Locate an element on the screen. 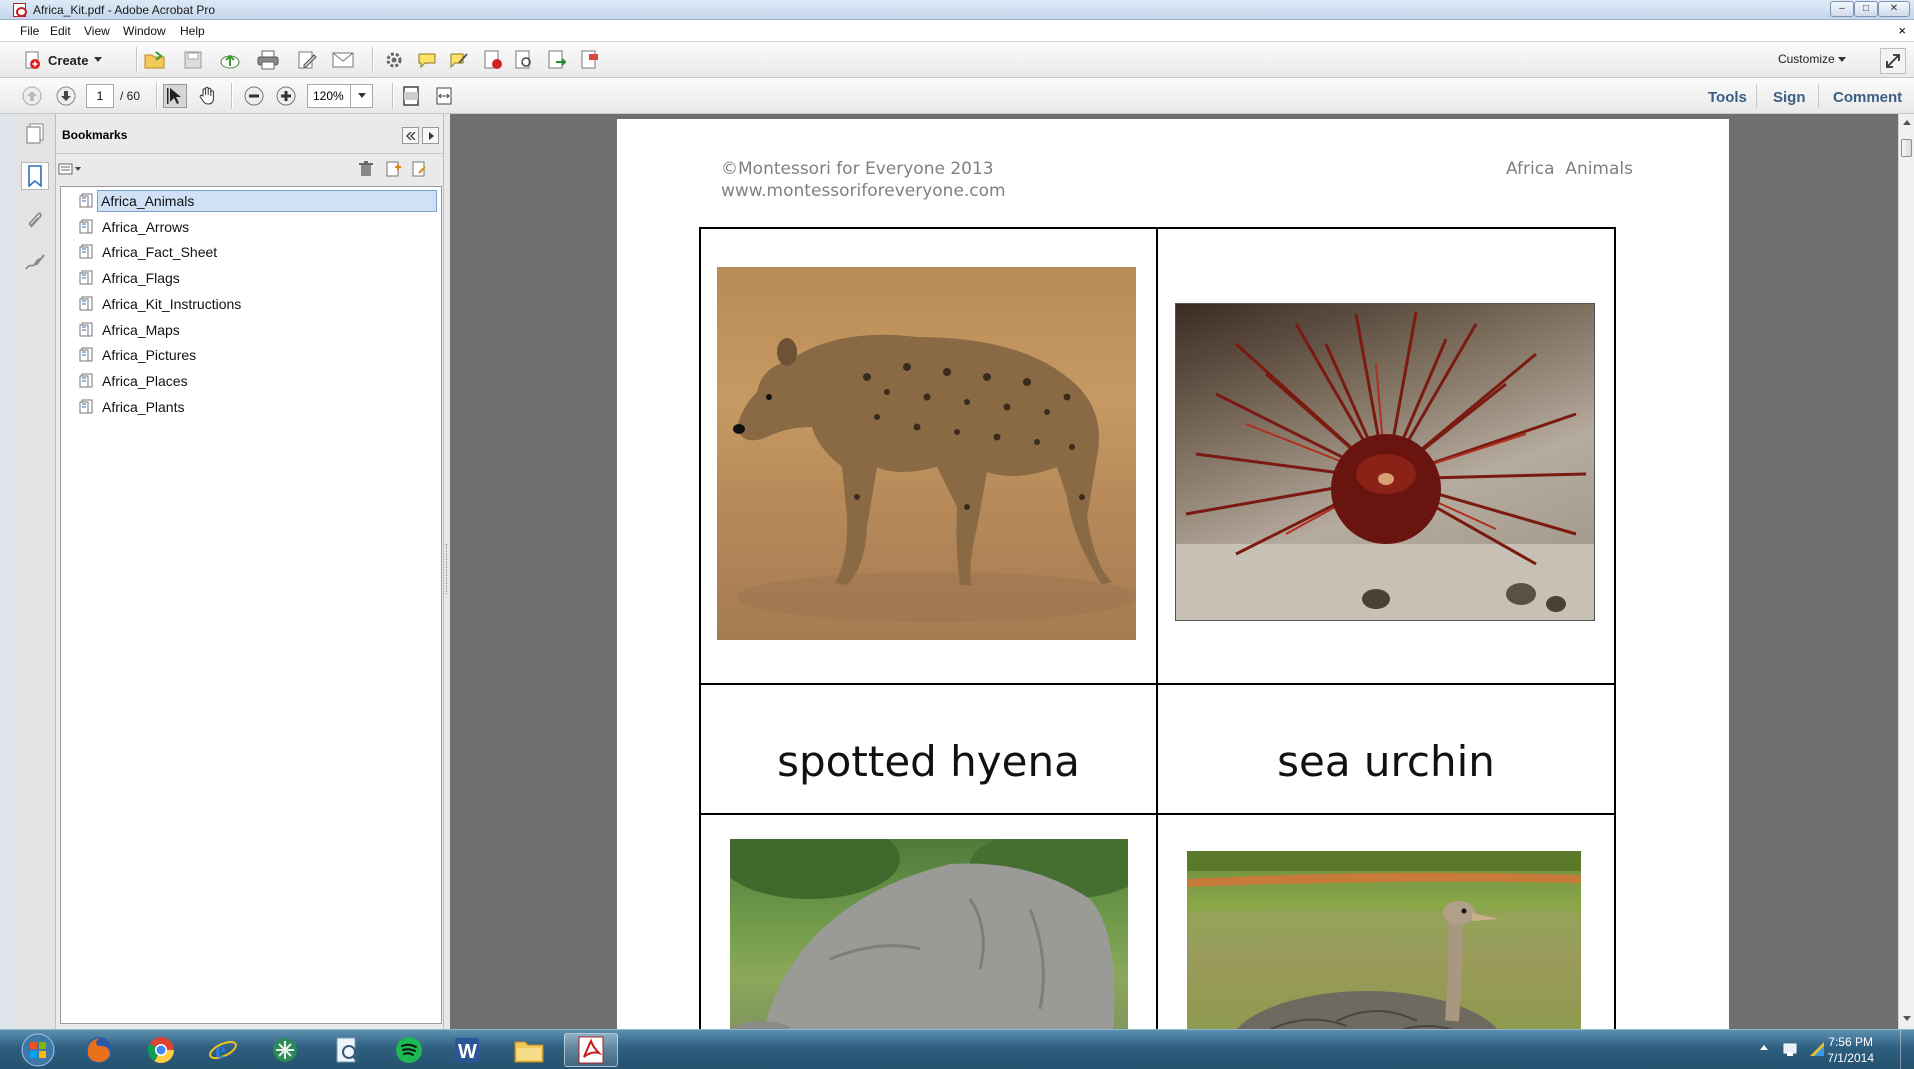 Image resolution: width=1914 pixels, height=1069 pixels. menu-file: File is located at coordinates (29, 31).